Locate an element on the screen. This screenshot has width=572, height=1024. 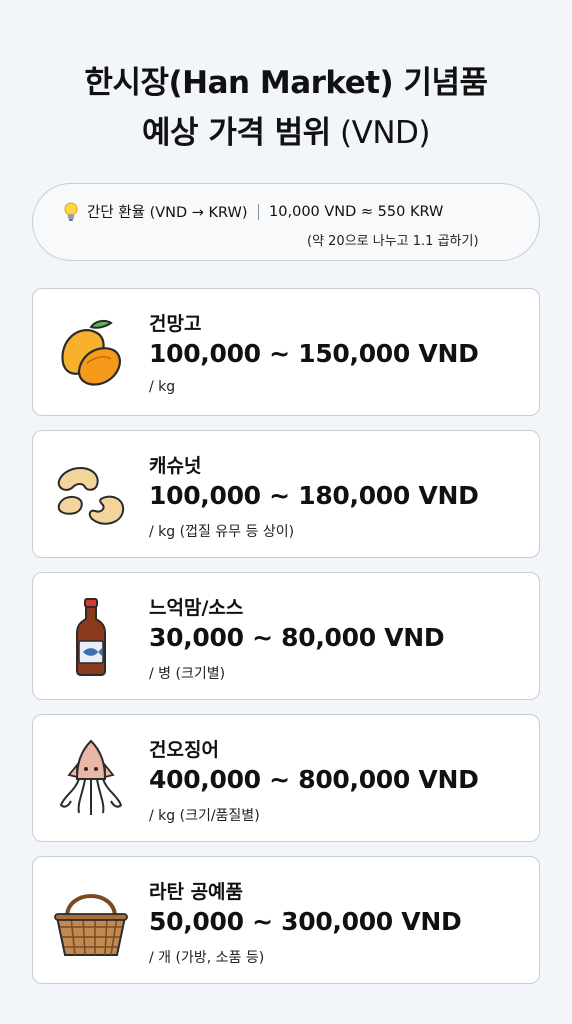
item-unit: / kg is located at coordinates (162, 387).